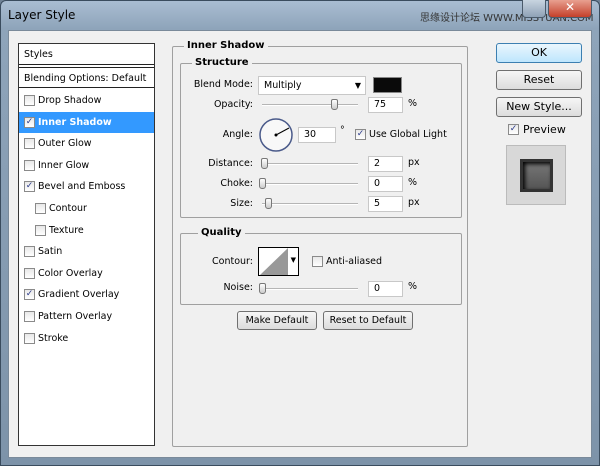  What do you see at coordinates (226, 45) in the screenshot?
I see `panel-title: Inner Shadow` at bounding box center [226, 45].